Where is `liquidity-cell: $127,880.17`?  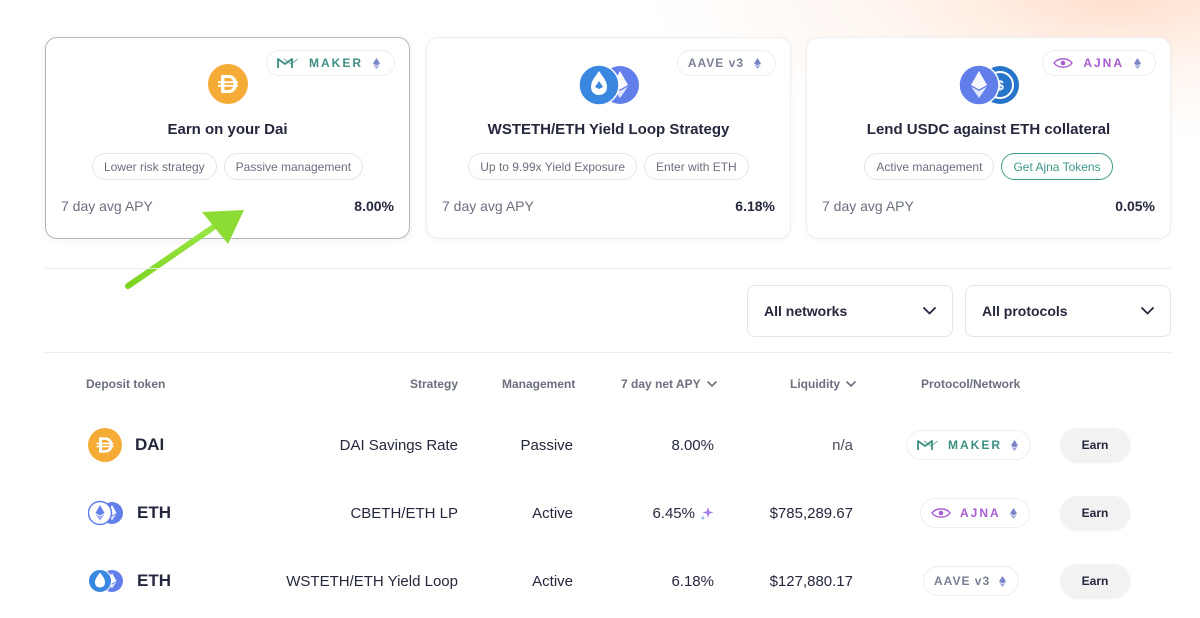 liquidity-cell: $127,880.17 is located at coordinates (811, 581).